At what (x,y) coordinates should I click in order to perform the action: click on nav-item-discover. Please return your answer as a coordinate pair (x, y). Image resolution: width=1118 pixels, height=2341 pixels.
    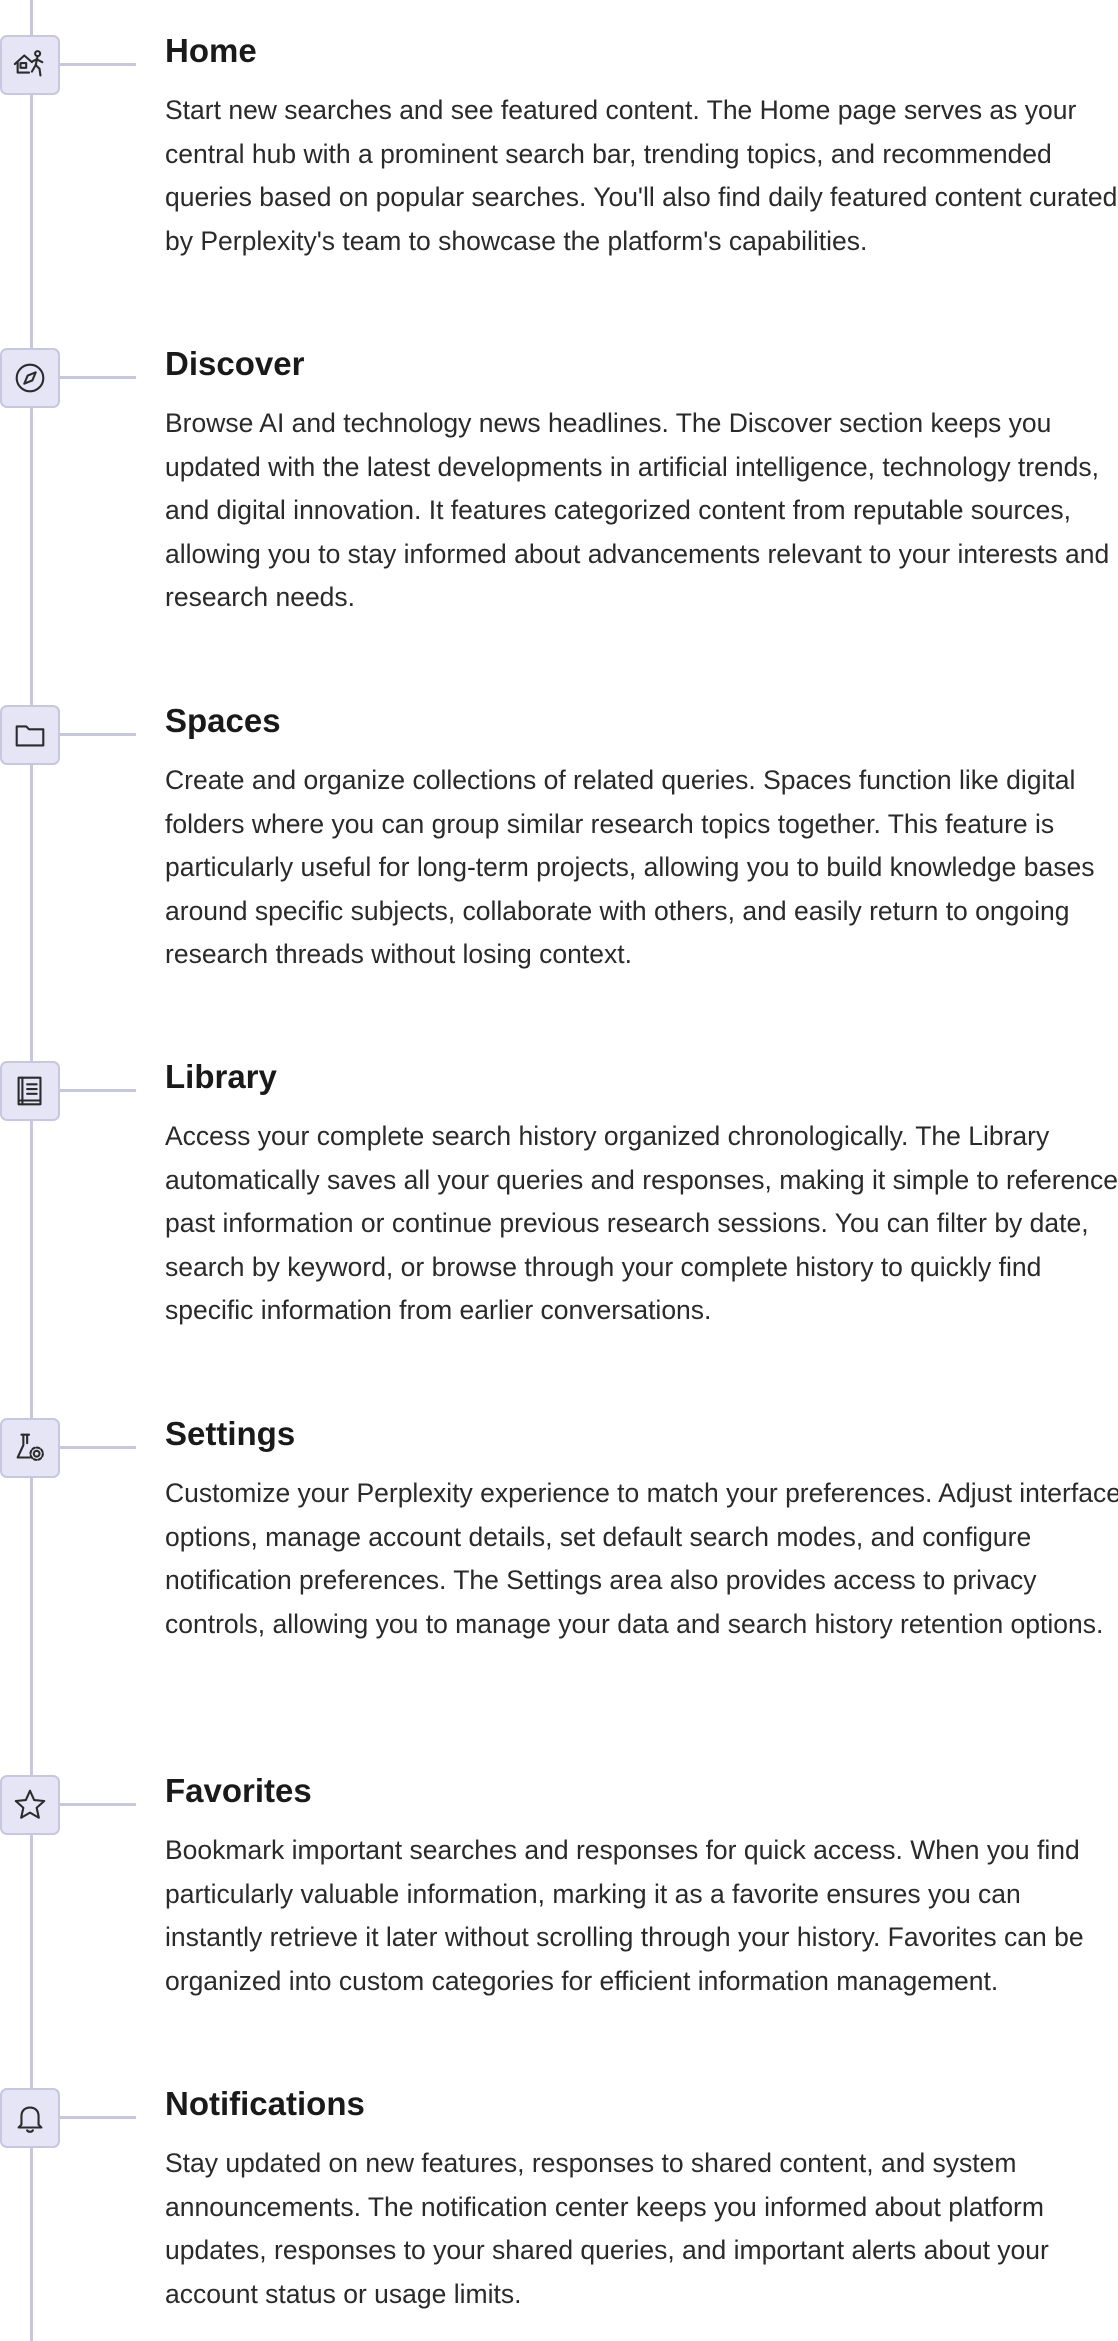
    Looking at the image, I should click on (30, 378).